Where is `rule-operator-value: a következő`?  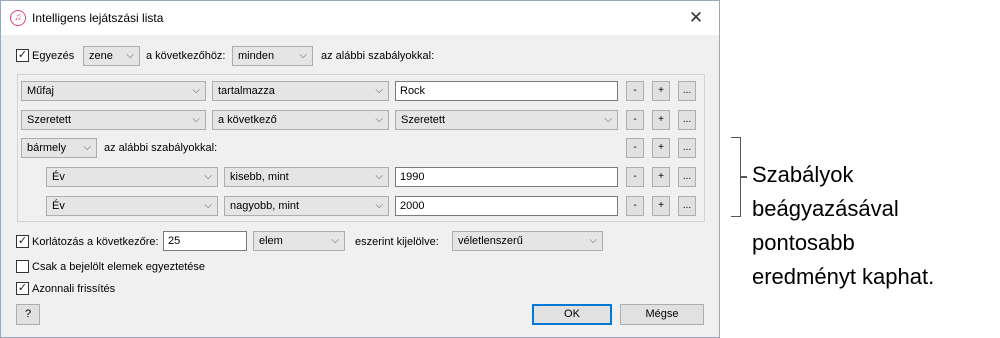 rule-operator-value: a következő is located at coordinates (247, 120).